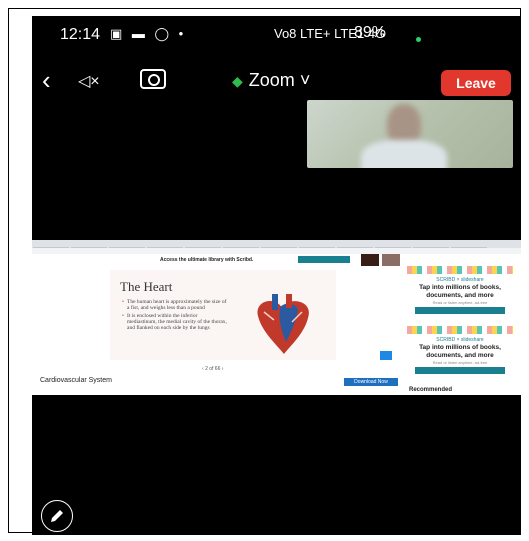  What do you see at coordinates (370, 32) in the screenshot?
I see `battery-level: 89%` at bounding box center [370, 32].